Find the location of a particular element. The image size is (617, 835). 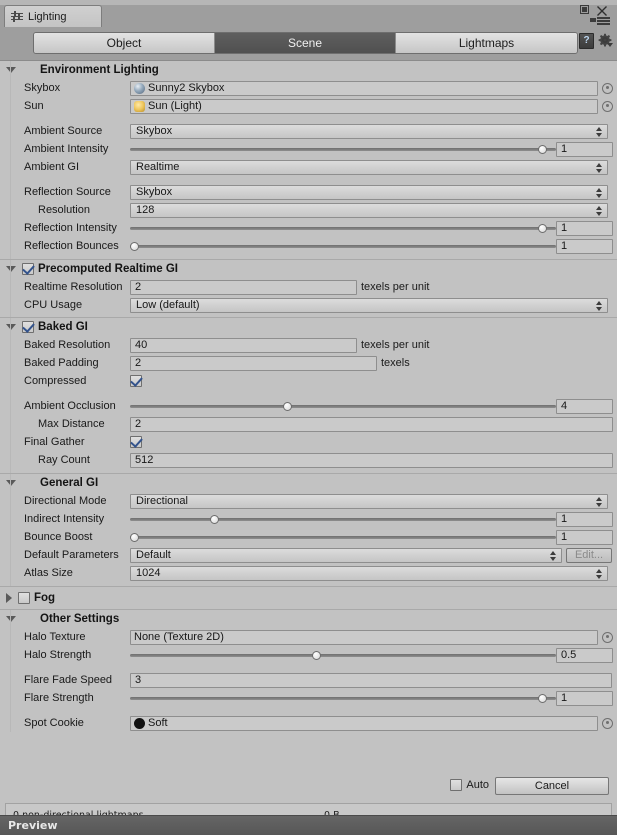

max-distance-field: 2 is located at coordinates (371, 424).